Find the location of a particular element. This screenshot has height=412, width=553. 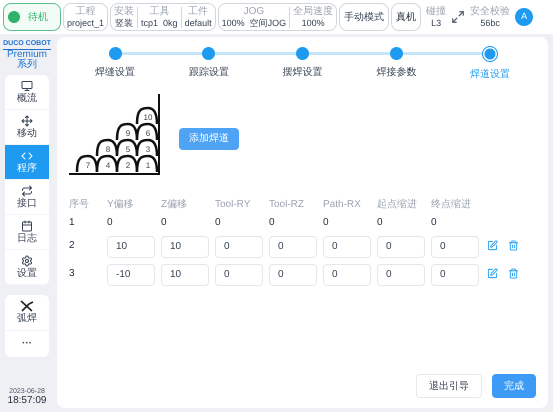

weld-bead: 6 is located at coordinates (147, 131).